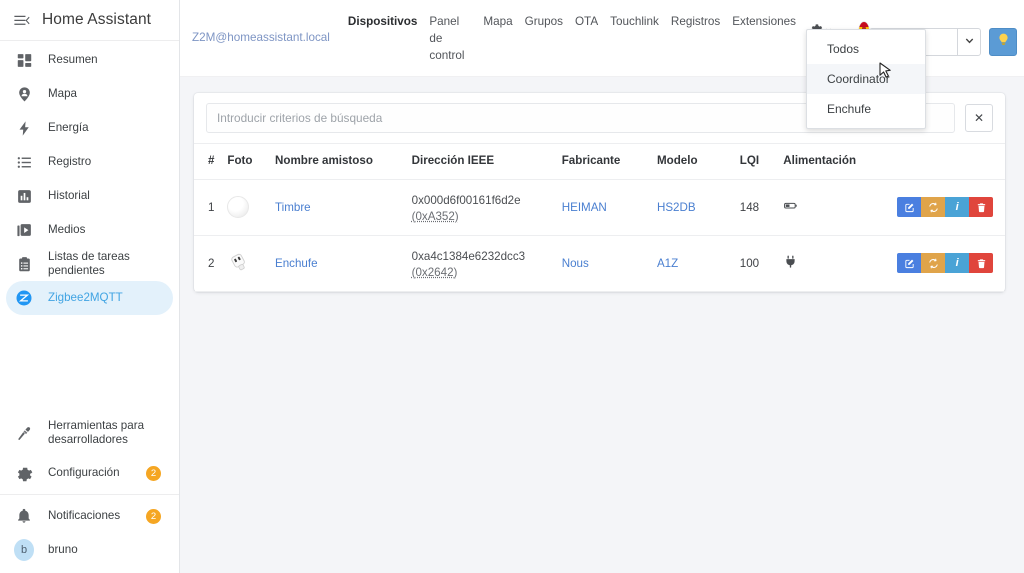 This screenshot has height=573, width=1024. I want to click on sidebar-item-label: Herramientas para desarrolladores, so click(96, 432).